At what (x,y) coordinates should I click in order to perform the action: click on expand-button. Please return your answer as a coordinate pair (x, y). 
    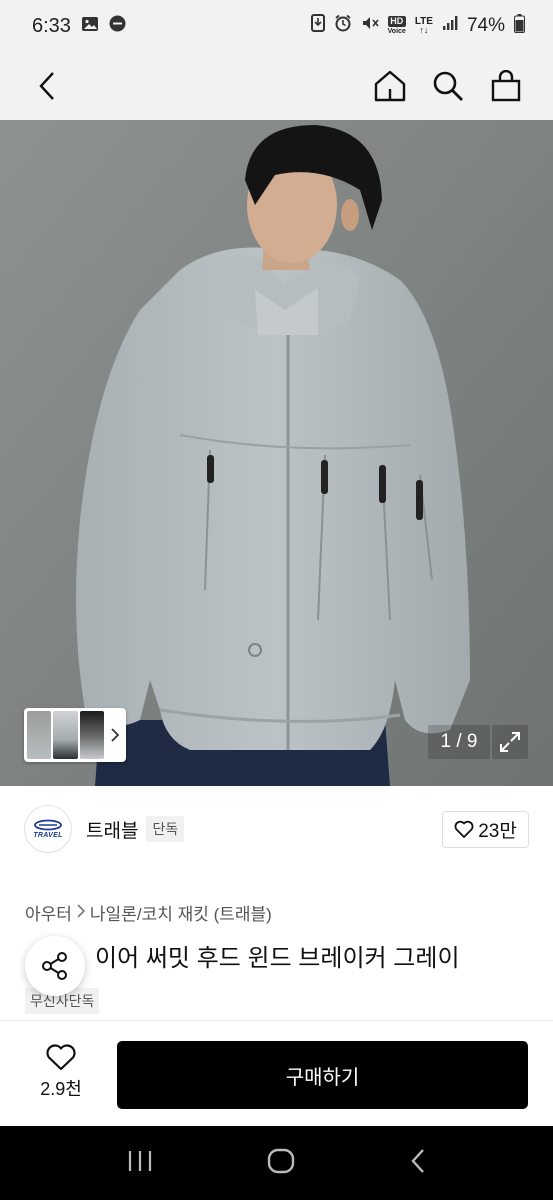
    Looking at the image, I should click on (510, 742).